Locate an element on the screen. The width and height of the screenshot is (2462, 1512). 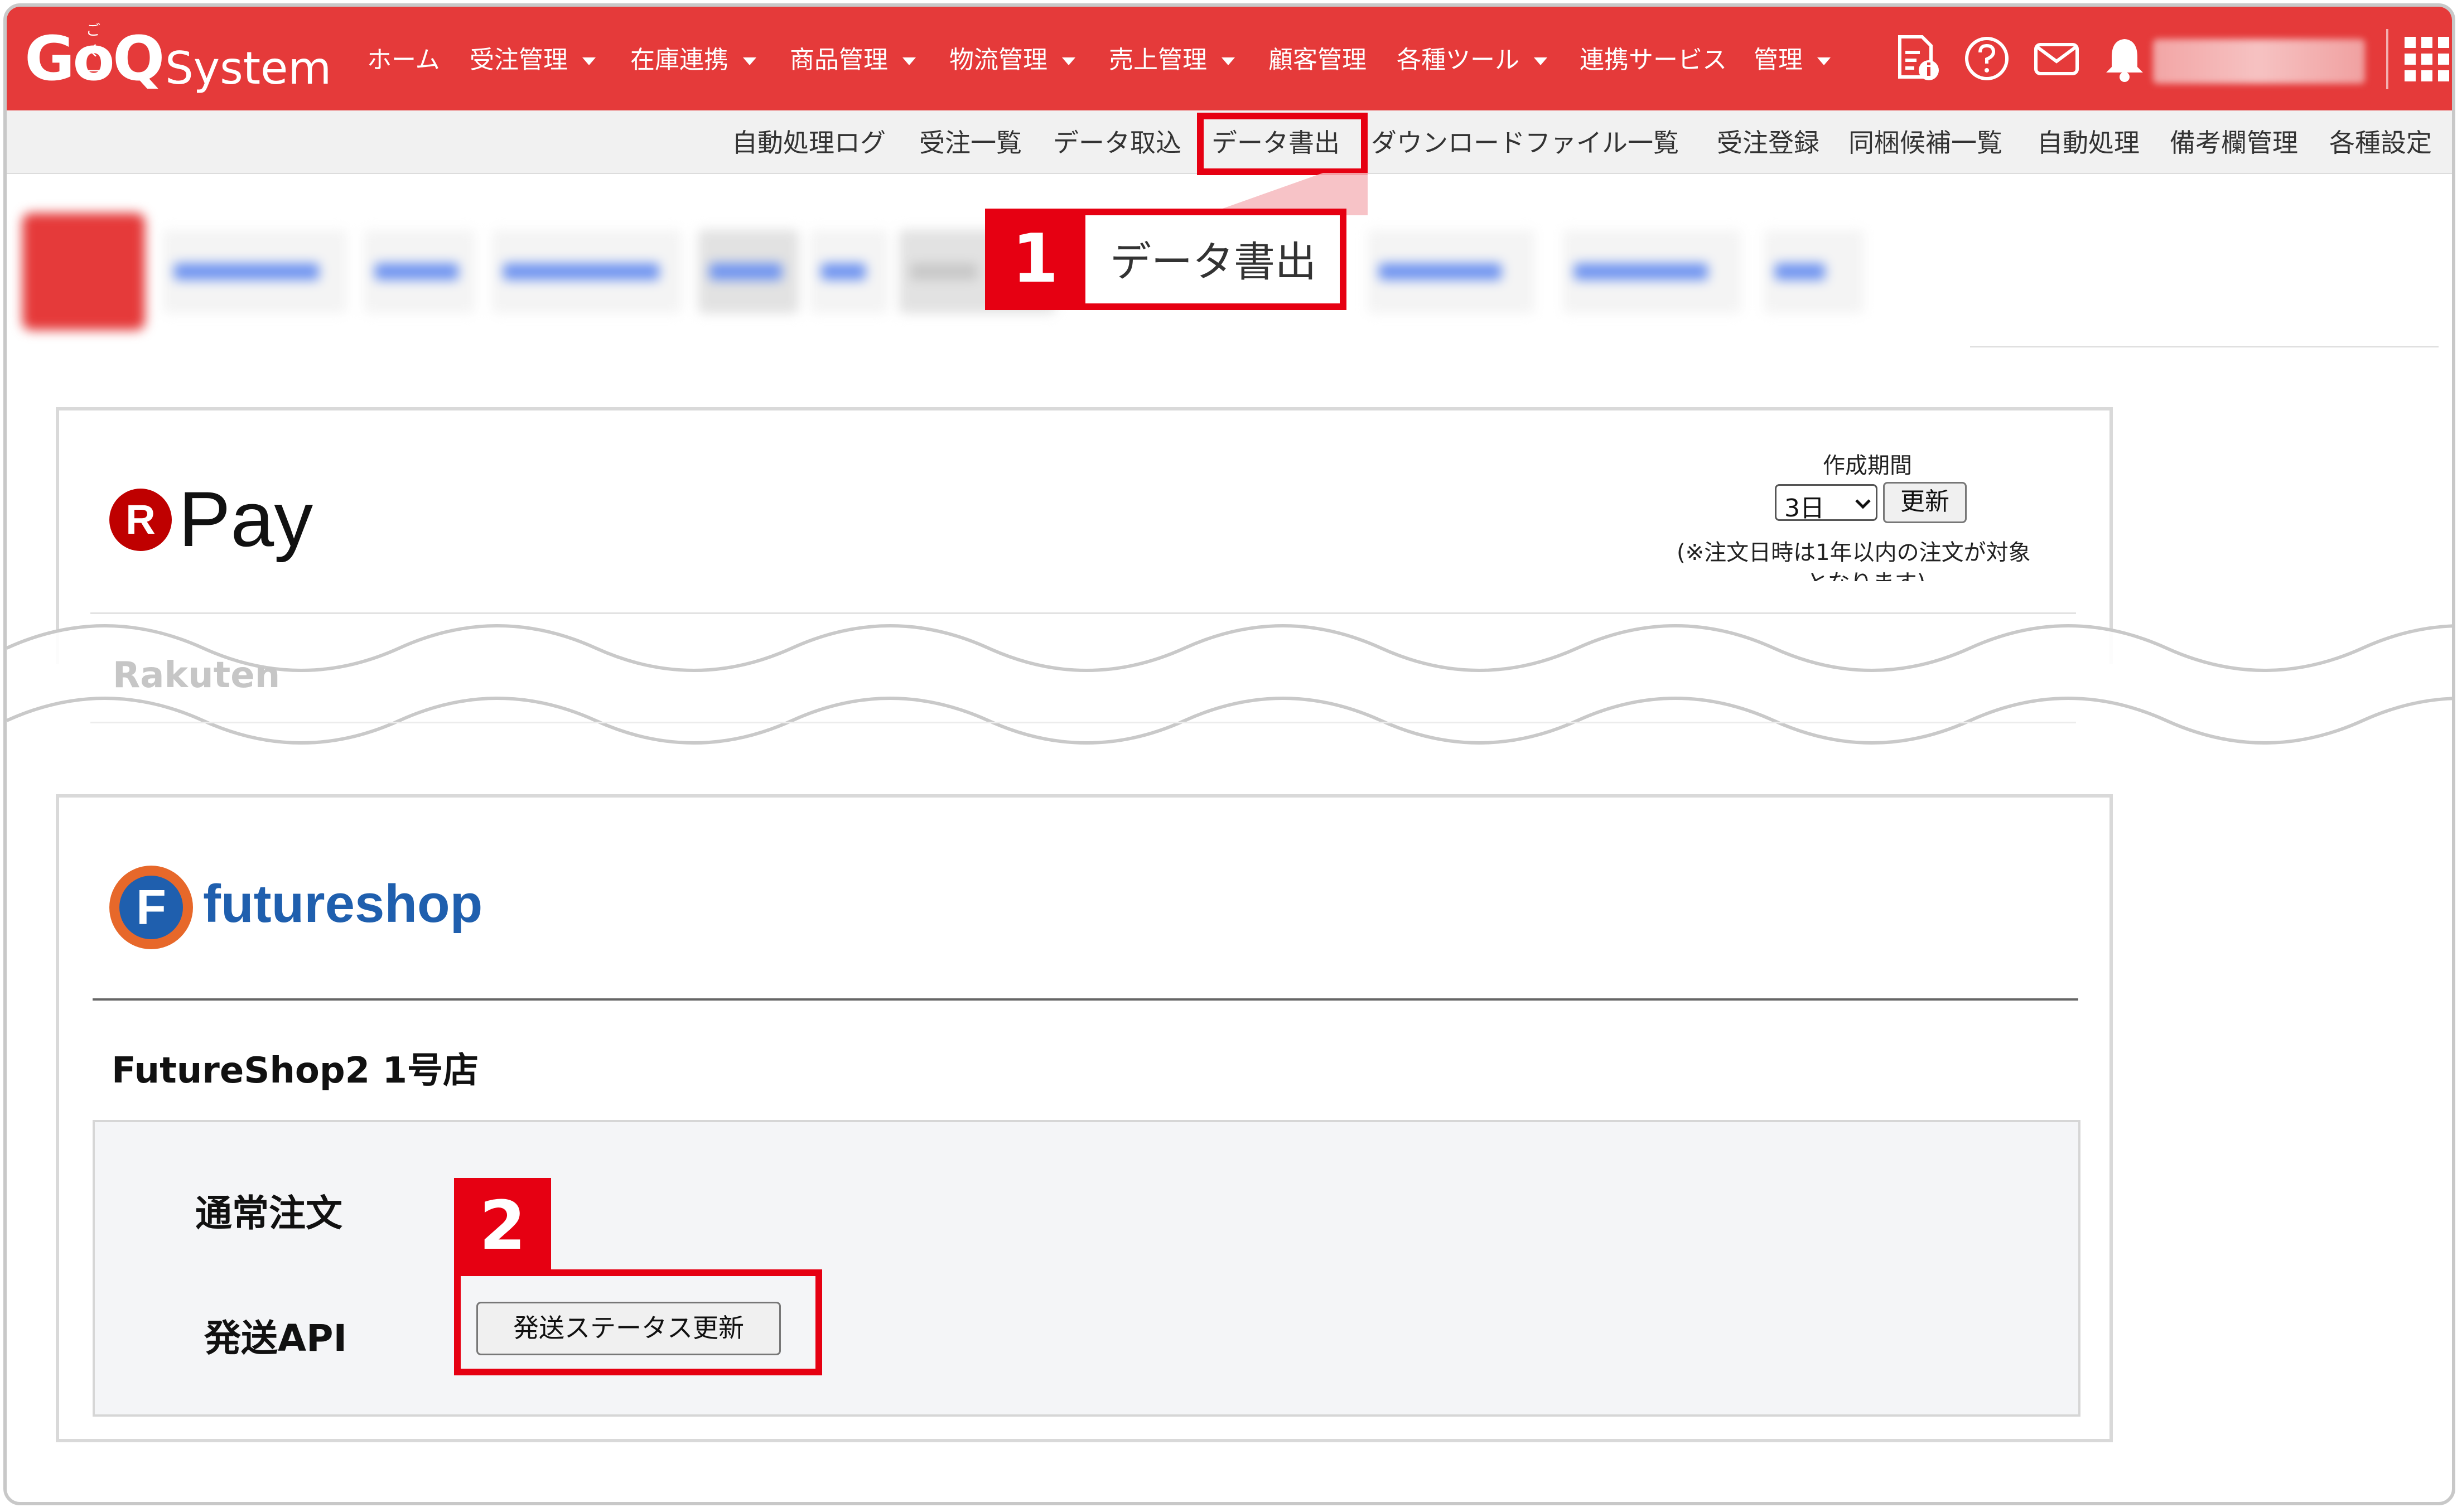
logo-goq: GoQ is located at coordinates (95, 58).